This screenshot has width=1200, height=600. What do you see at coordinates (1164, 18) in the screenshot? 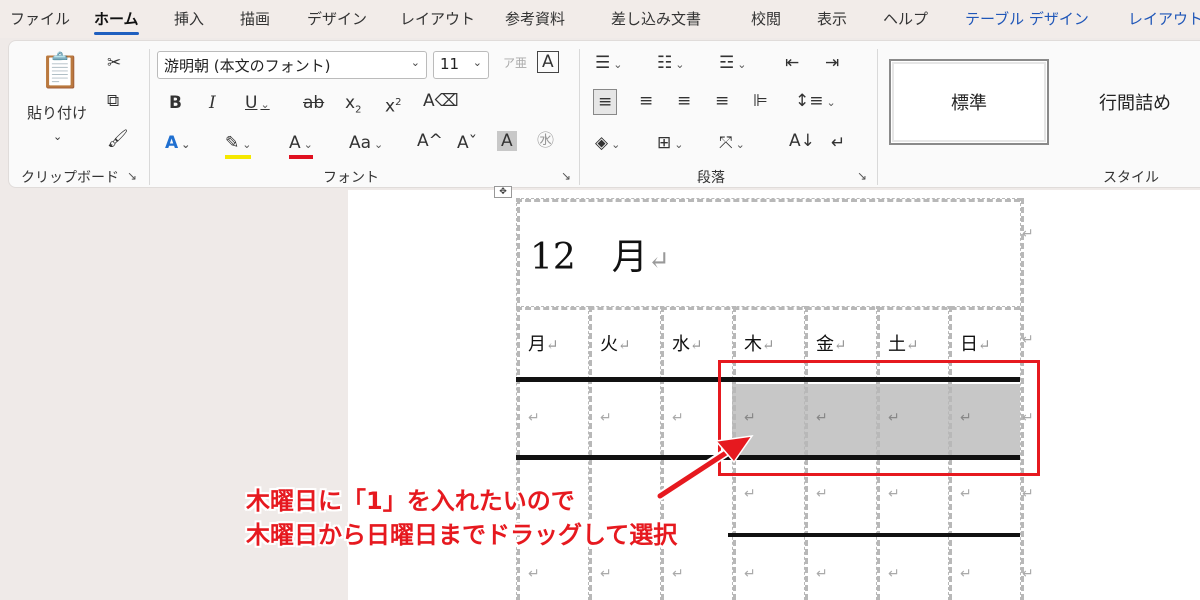
I see `tab-table-layout: レイアウト` at bounding box center [1164, 18].